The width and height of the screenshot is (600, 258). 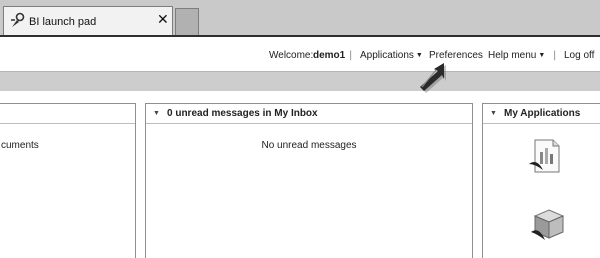 I want to click on new-tab-button, so click(x=187, y=22).